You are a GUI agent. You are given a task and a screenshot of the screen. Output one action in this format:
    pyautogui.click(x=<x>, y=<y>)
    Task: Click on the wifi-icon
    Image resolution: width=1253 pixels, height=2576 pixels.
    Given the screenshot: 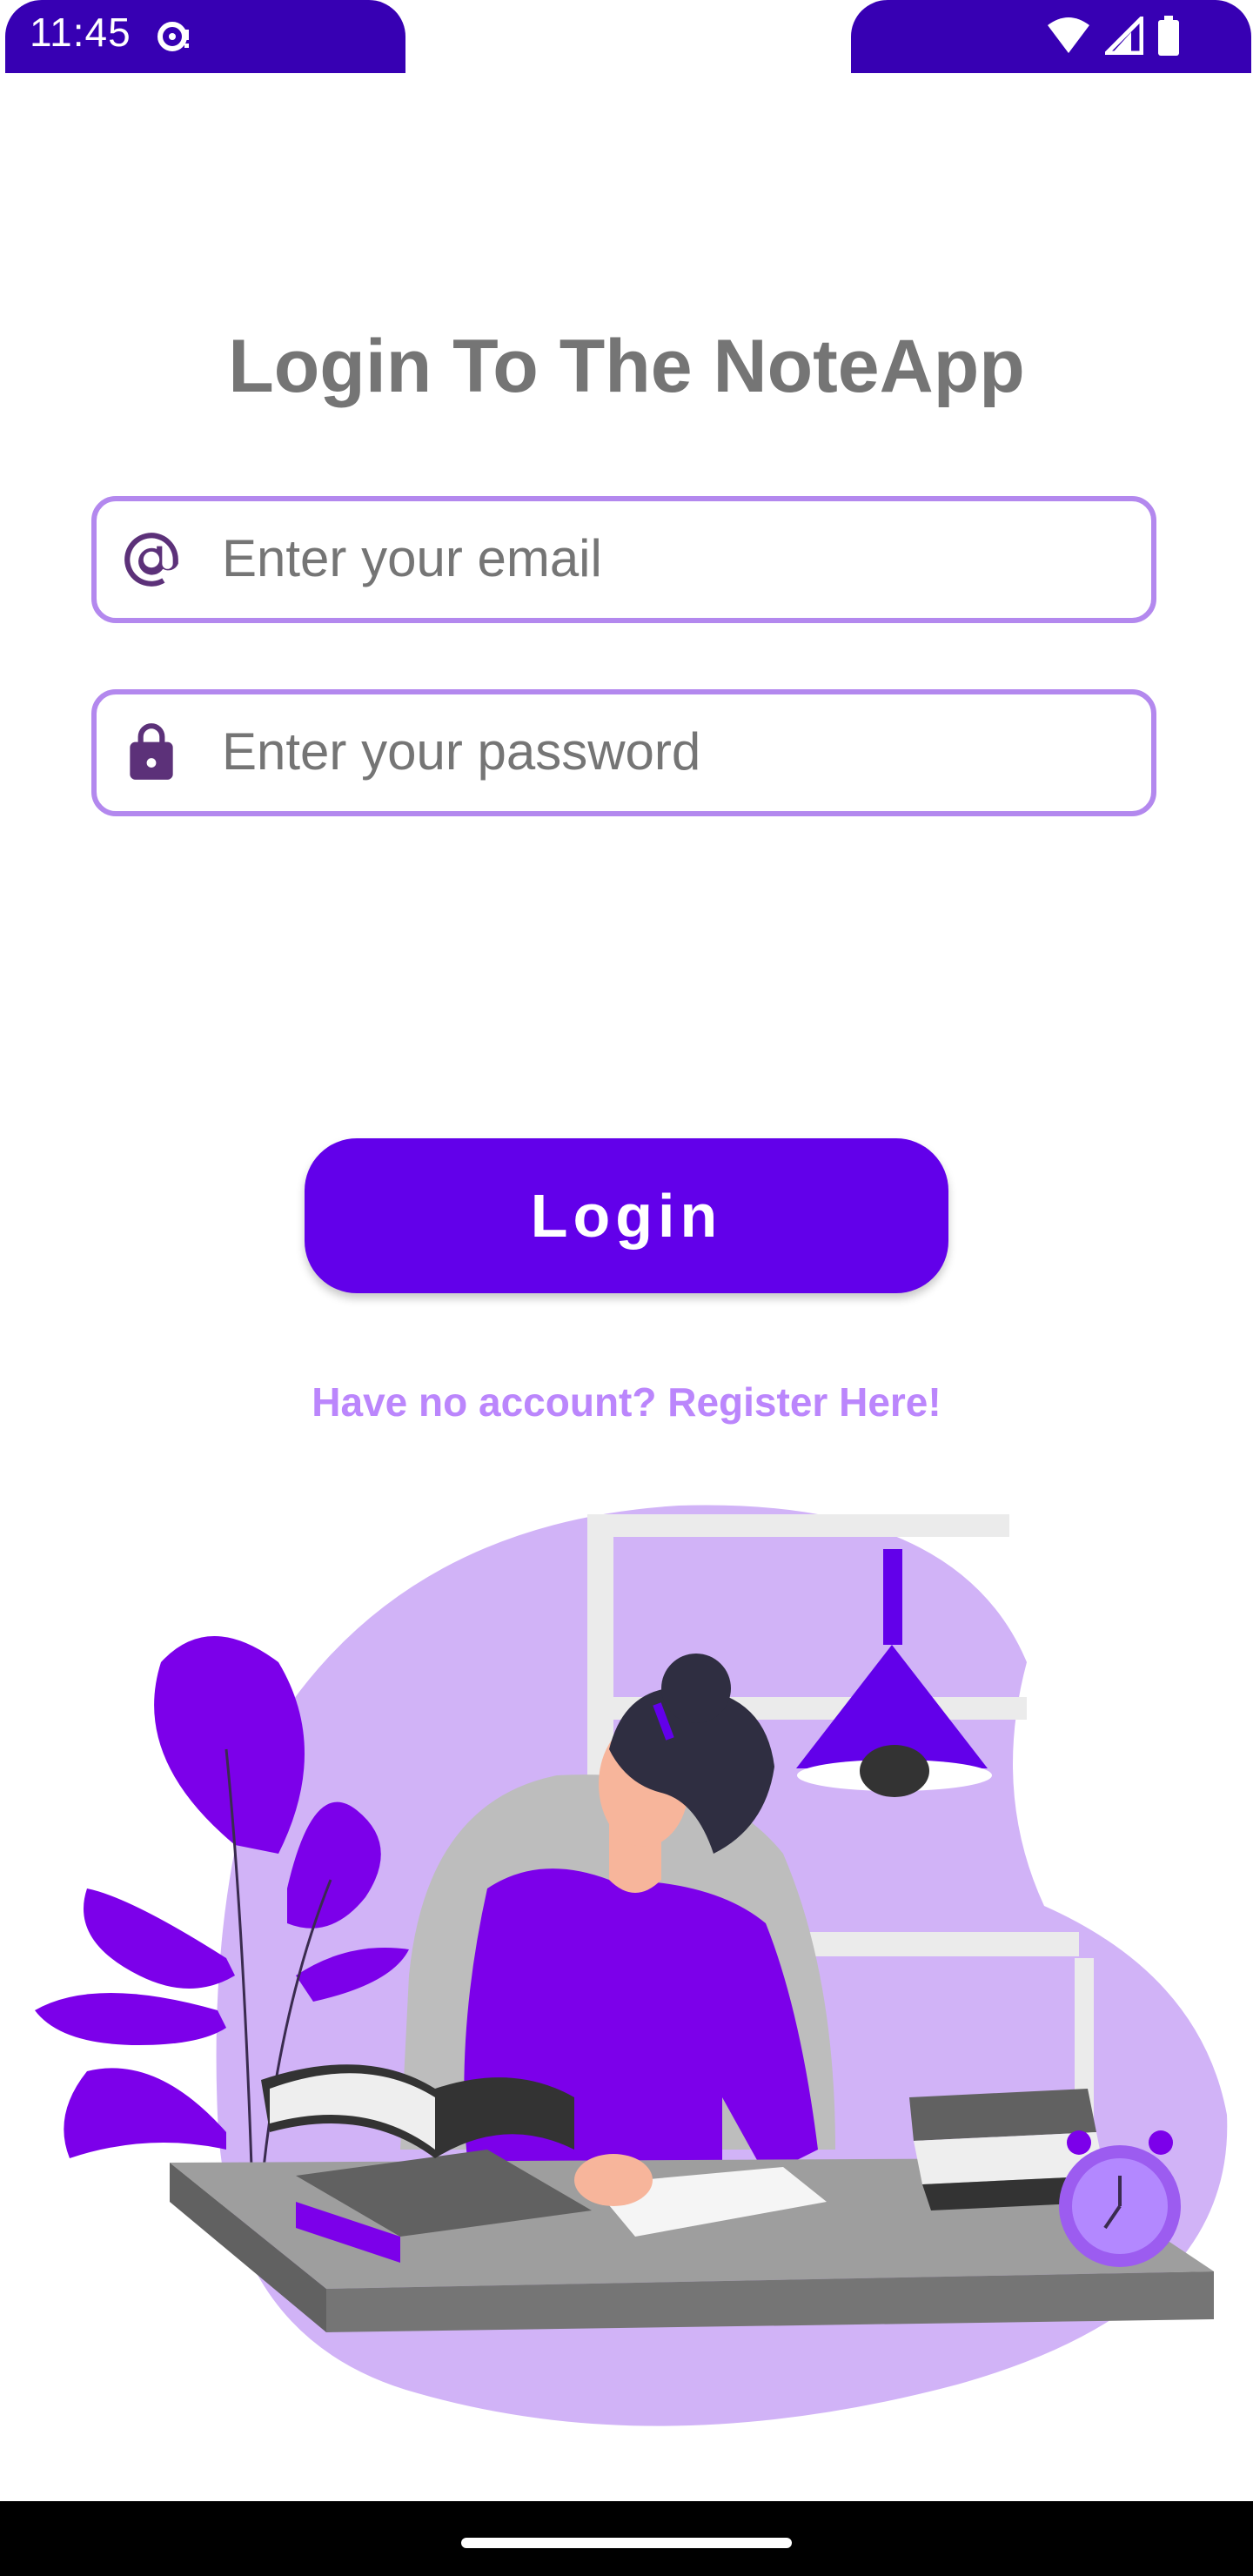 What is the action you would take?
    pyautogui.click(x=1068, y=35)
    